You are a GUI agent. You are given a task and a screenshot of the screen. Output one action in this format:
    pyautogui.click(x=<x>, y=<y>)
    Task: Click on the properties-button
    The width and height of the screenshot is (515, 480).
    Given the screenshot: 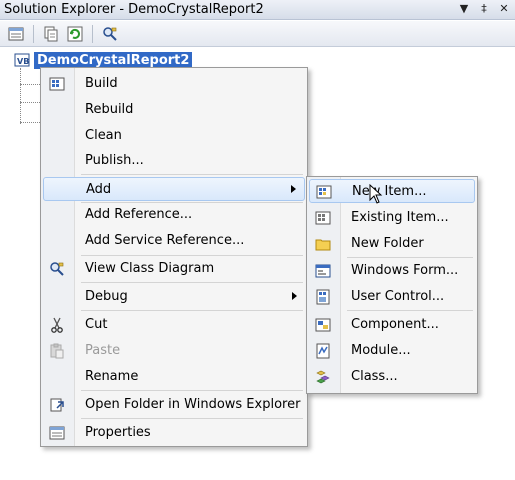 What is the action you would take?
    pyautogui.click(x=16, y=34)
    